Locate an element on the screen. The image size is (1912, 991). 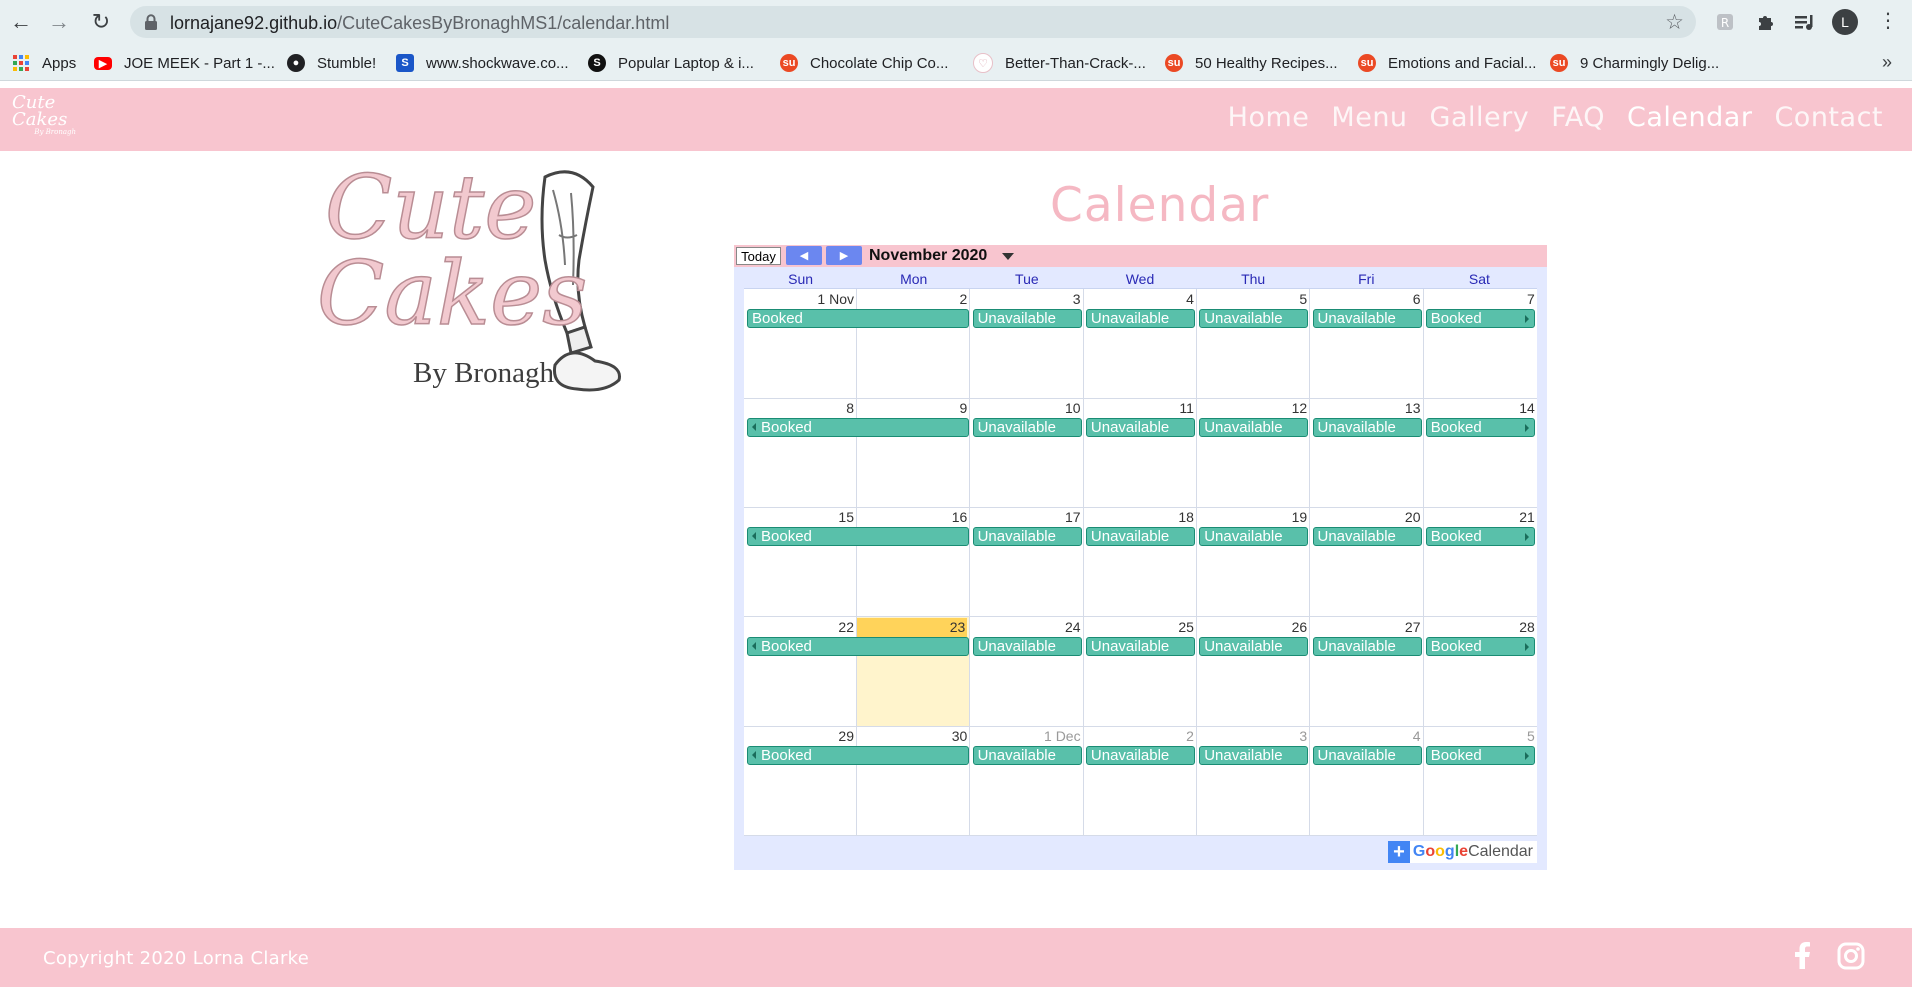
nav-gallery: Gallery is located at coordinates (1480, 117).